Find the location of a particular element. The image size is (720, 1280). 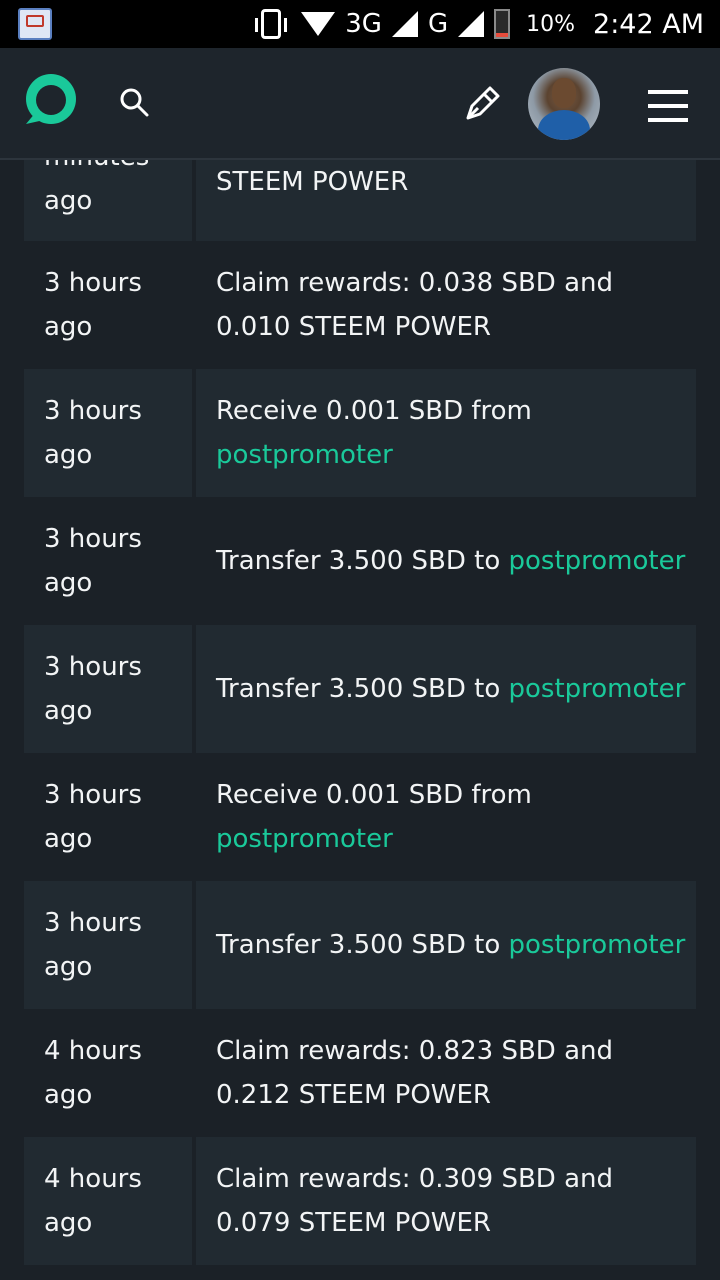

hamburger-menu-icon is located at coordinates (668, 107).